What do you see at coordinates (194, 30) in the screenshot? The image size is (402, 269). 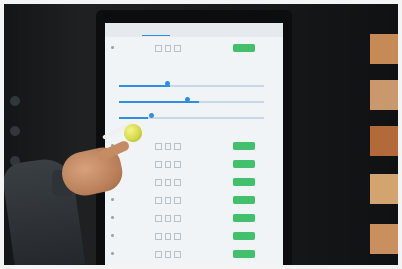 I see `screen-tabs` at bounding box center [194, 30].